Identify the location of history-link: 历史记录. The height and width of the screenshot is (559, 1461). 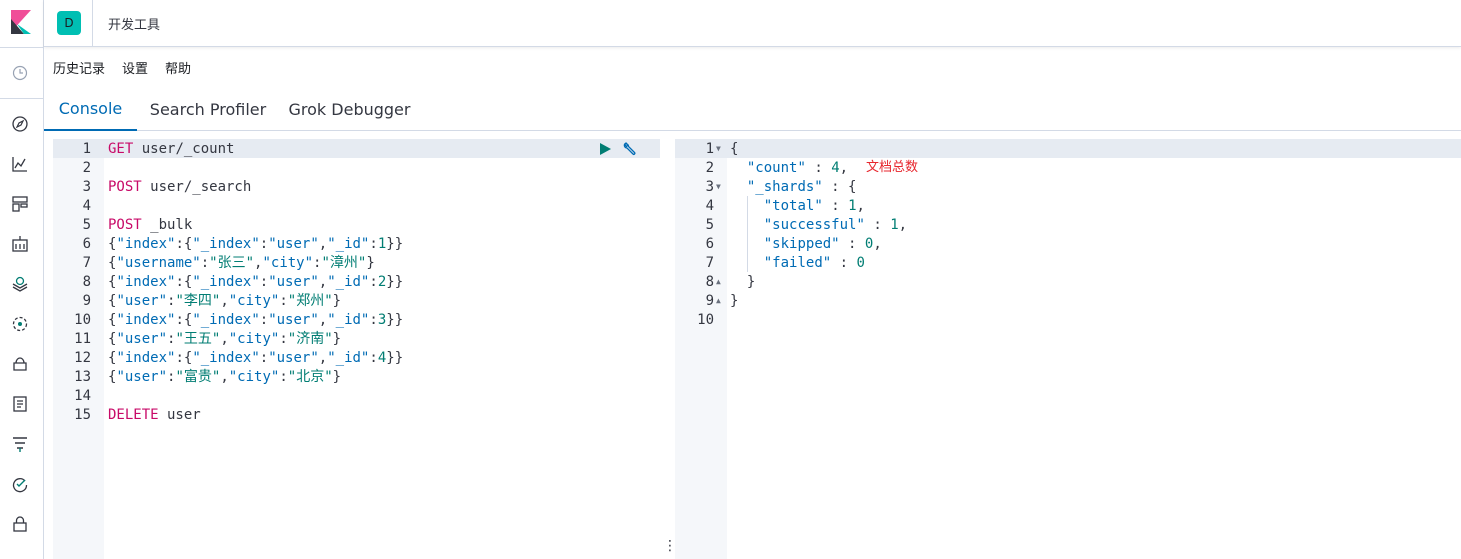
(79, 67).